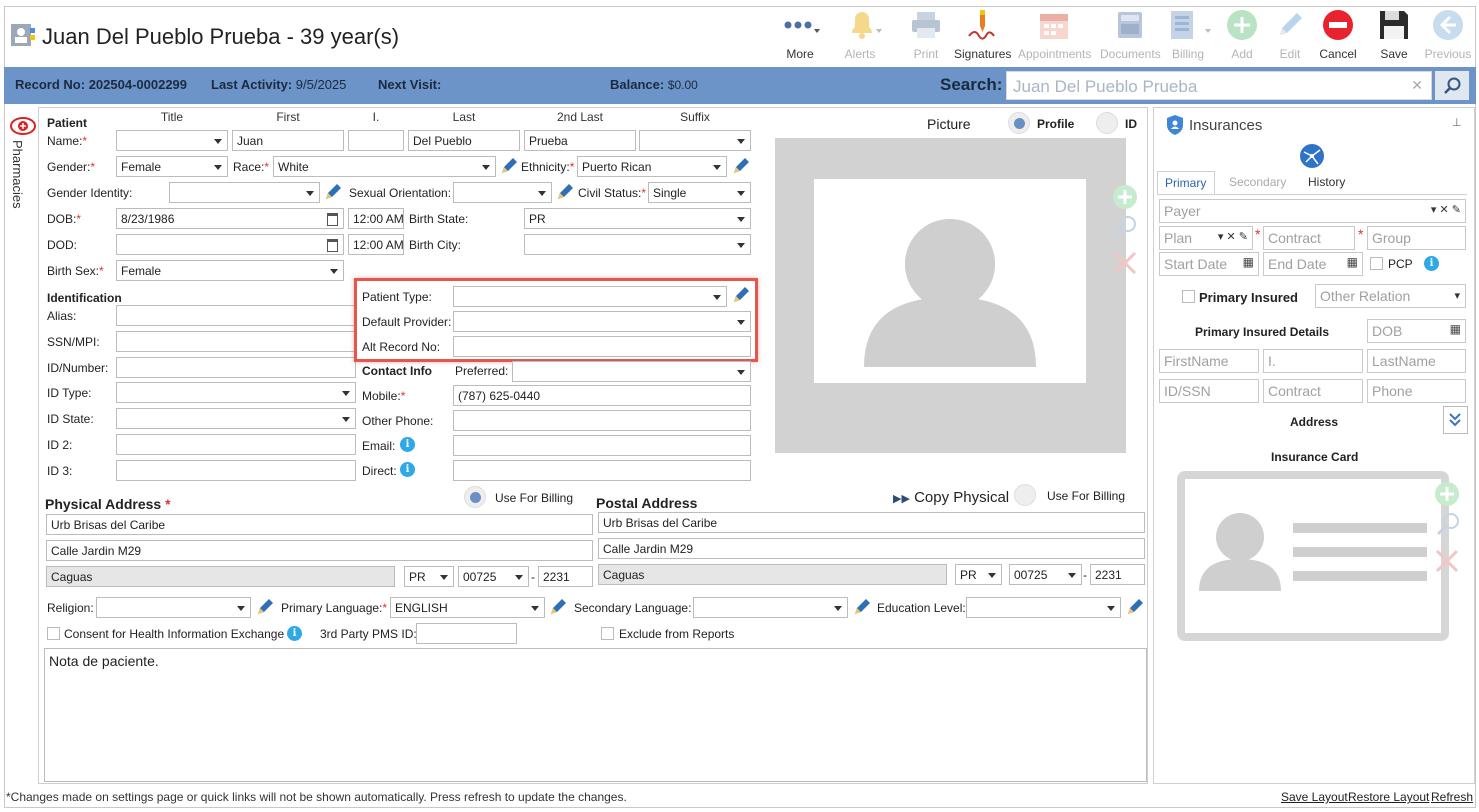 The image size is (1479, 812). Describe the element at coordinates (1054, 35) in the screenshot. I see `appointments-button: Appointments` at that location.